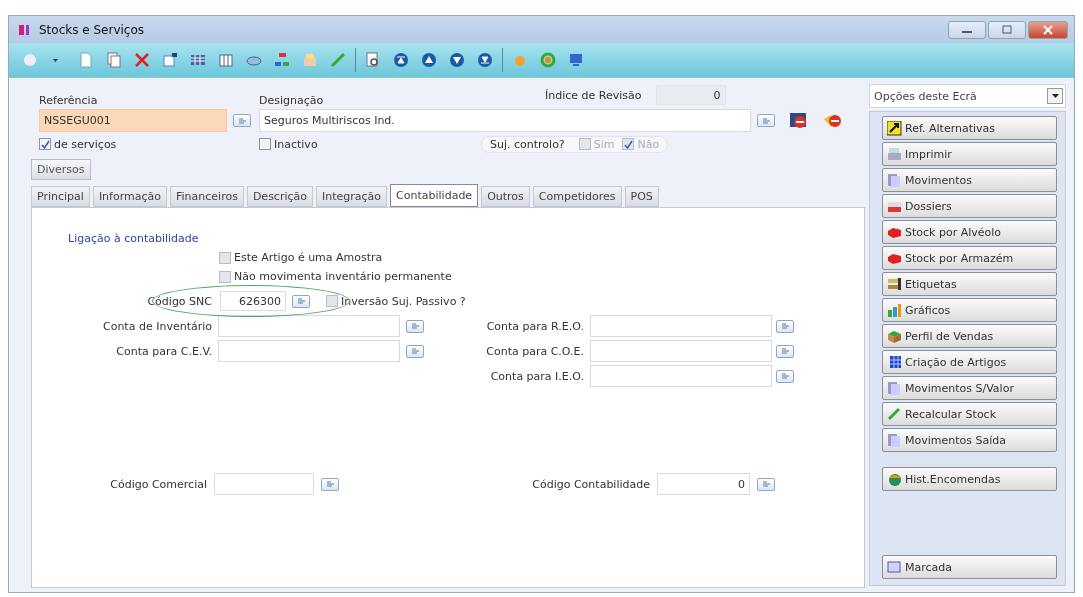  I want to click on field-label: Conta para C.O.E., so click(534, 351).